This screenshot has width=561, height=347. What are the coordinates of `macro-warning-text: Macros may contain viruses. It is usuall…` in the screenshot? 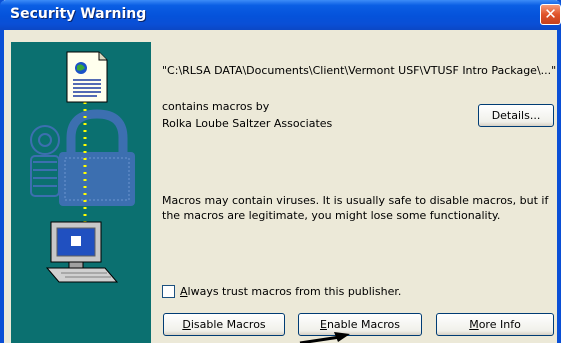 It's located at (355, 208).